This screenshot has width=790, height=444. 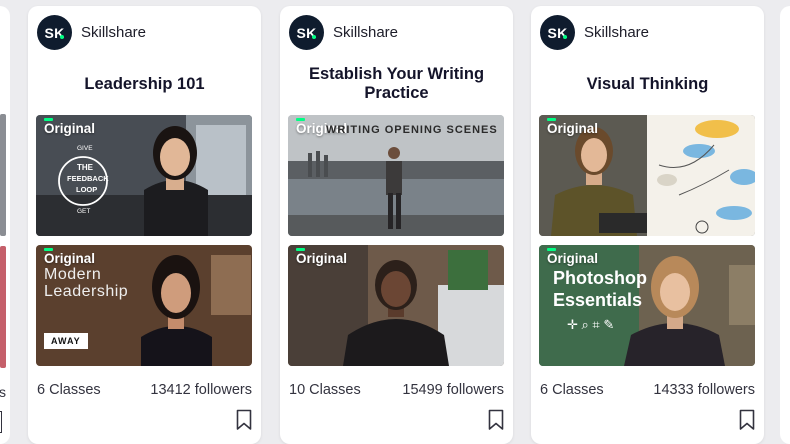 What do you see at coordinates (396, 175) in the screenshot?
I see `class-thumbnail: Original WRITING OPENING SCENES` at bounding box center [396, 175].